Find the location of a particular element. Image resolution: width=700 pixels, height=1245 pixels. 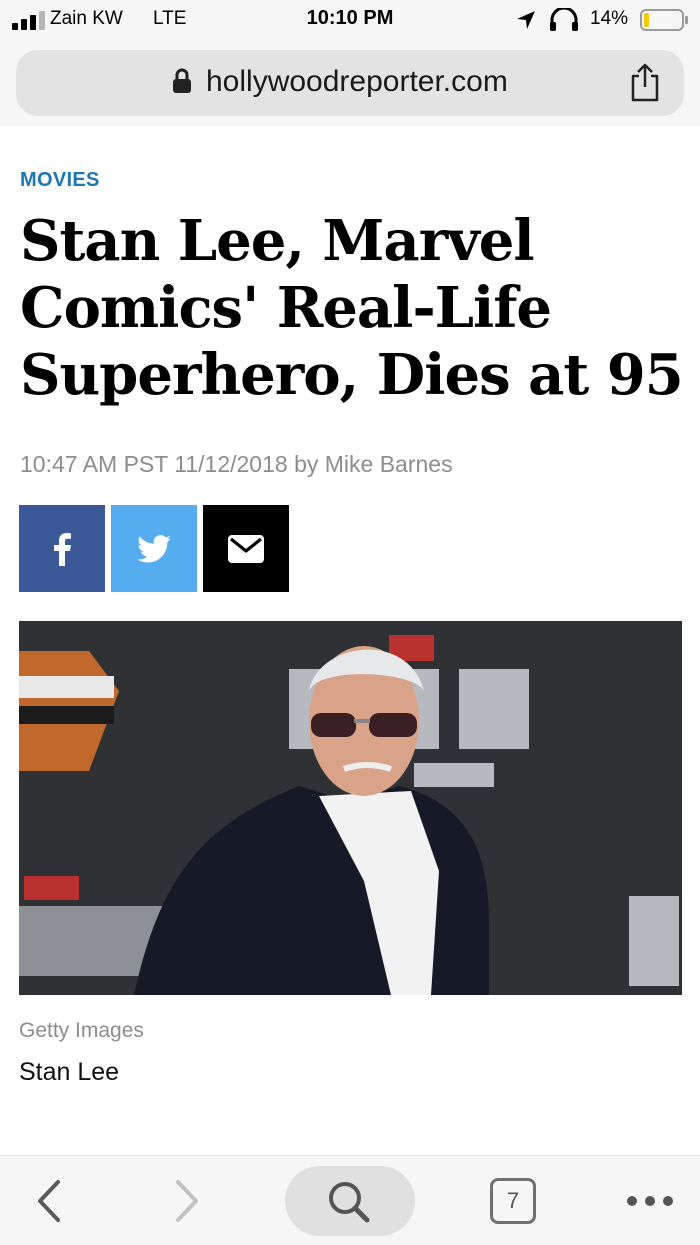

search-button is located at coordinates (350, 1201).